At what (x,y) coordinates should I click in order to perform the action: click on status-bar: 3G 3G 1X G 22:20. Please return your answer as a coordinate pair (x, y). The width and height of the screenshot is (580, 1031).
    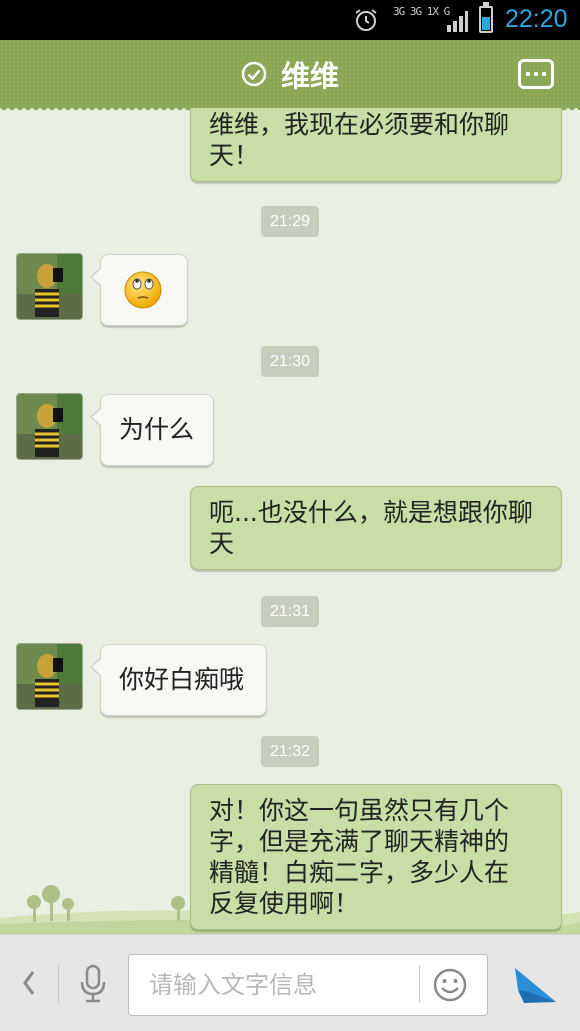
    Looking at the image, I should click on (290, 20).